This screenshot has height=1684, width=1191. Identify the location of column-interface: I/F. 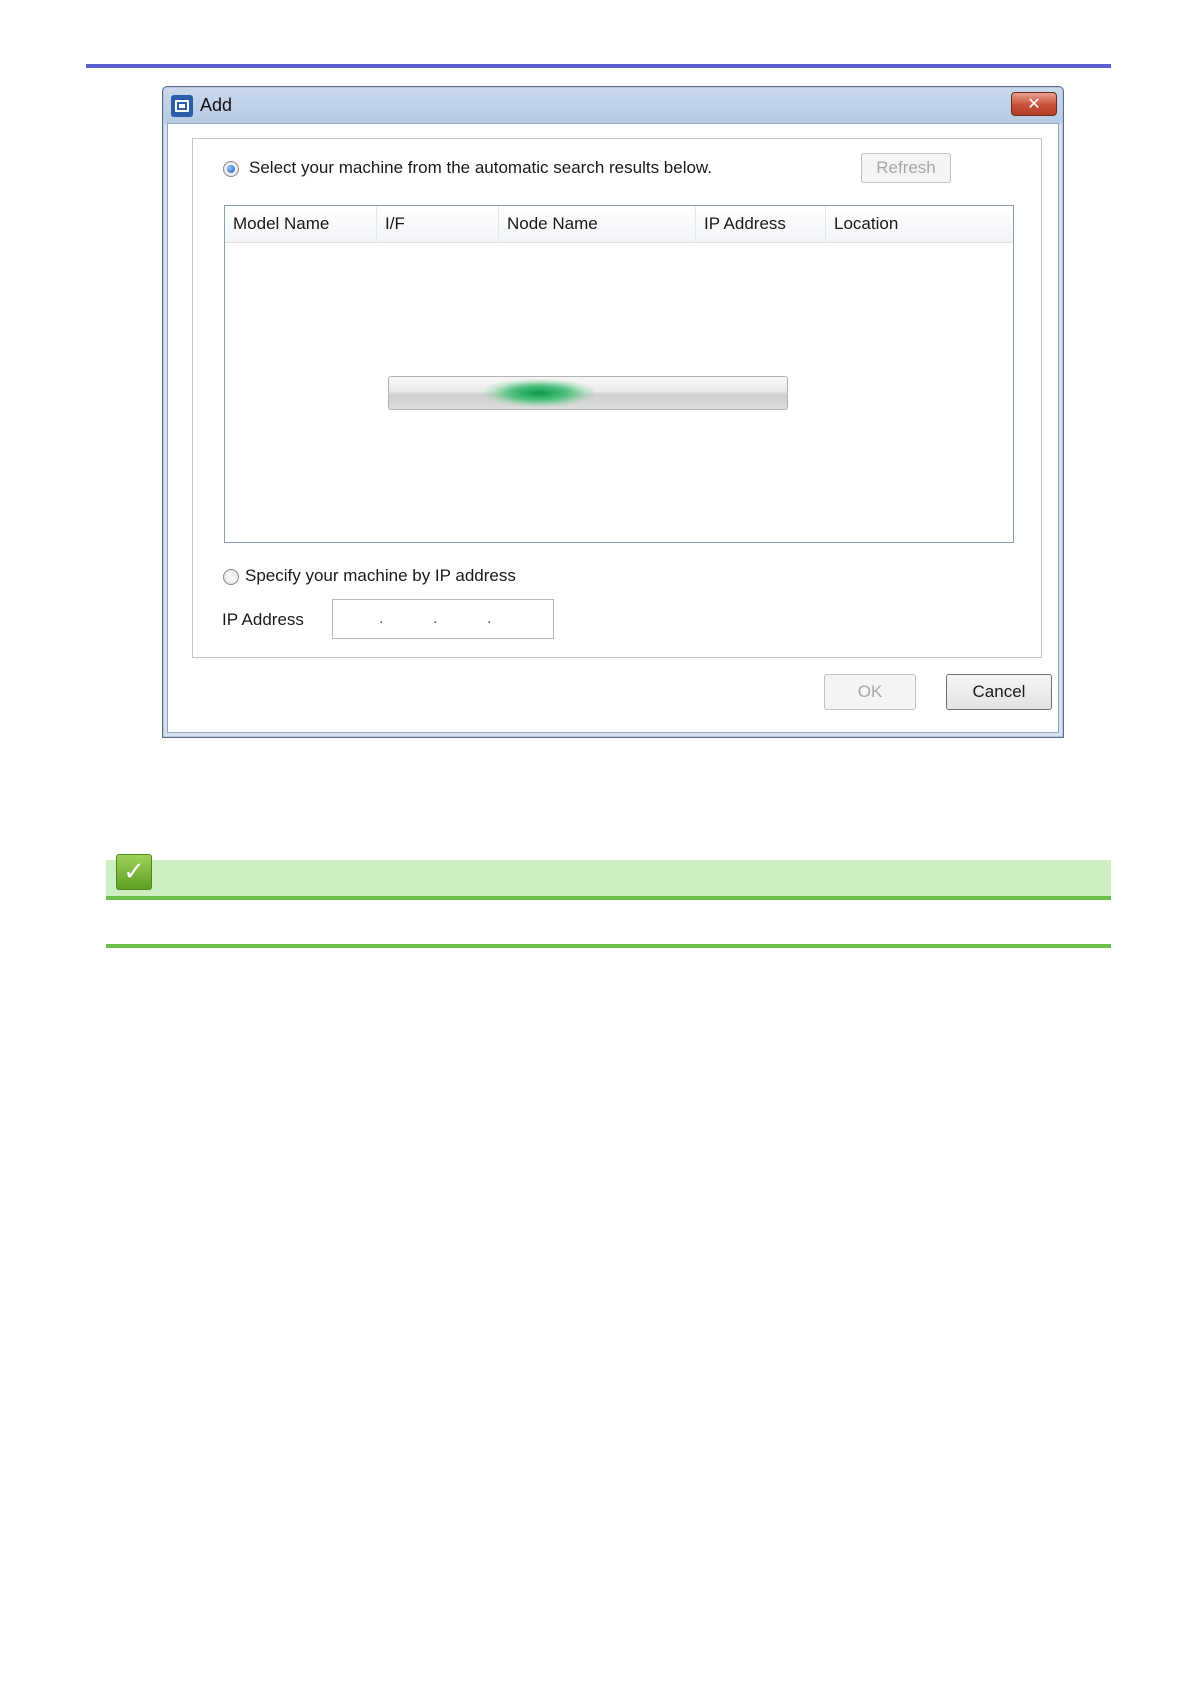
(438, 224).